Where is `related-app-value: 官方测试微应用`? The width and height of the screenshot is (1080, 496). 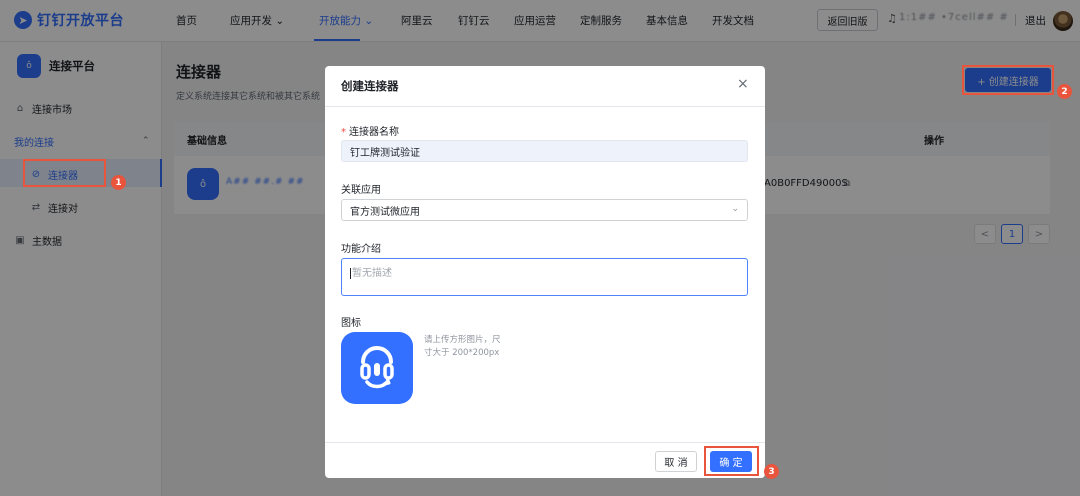 related-app-value: 官方测试微应用 is located at coordinates (385, 212).